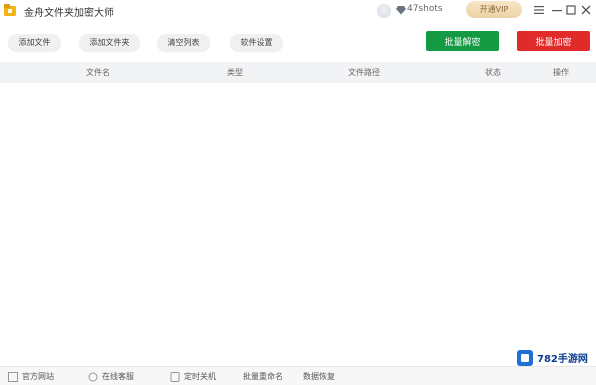  I want to click on official-site-label: 官方网站, so click(38, 376).